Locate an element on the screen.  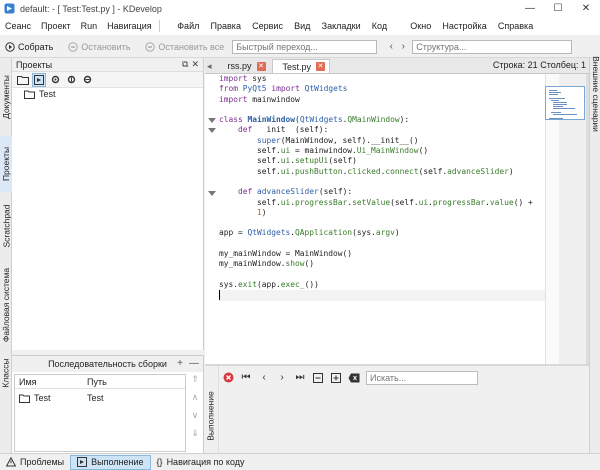
output-search-input is located at coordinates (422, 377).